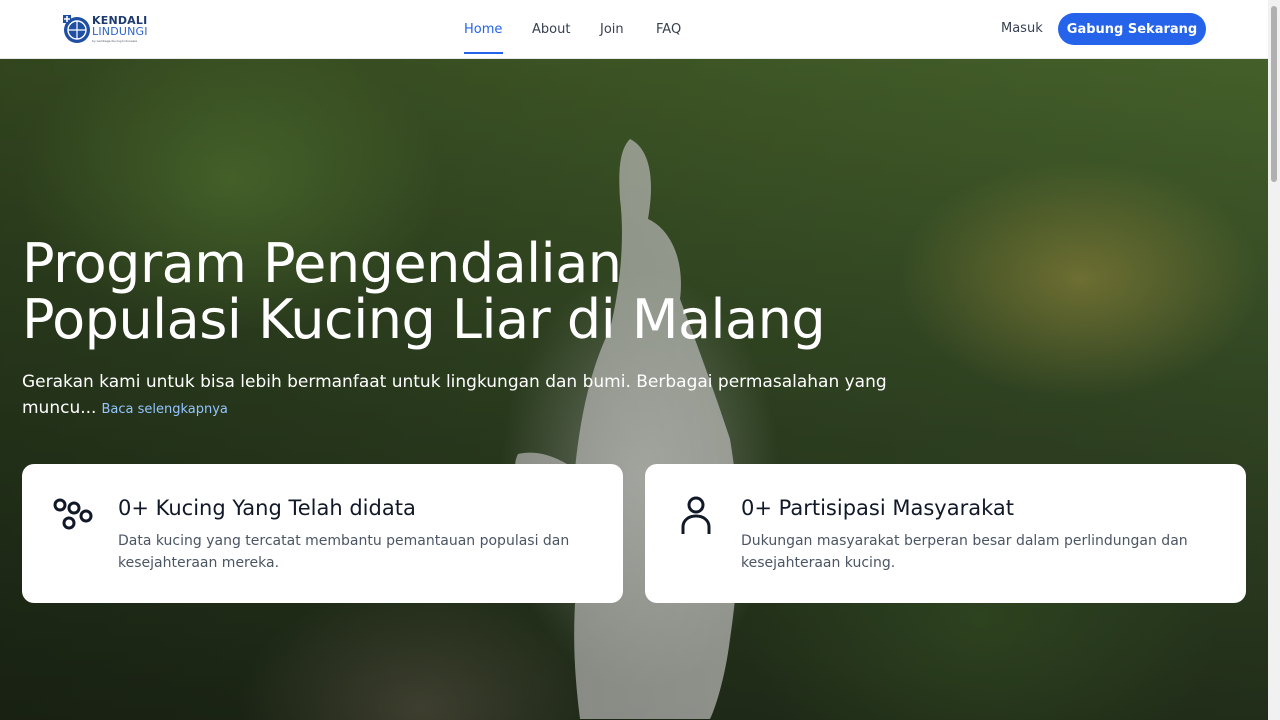  I want to click on stat-community-title: 0+ Partisipasi Masyarakat, so click(877, 508).